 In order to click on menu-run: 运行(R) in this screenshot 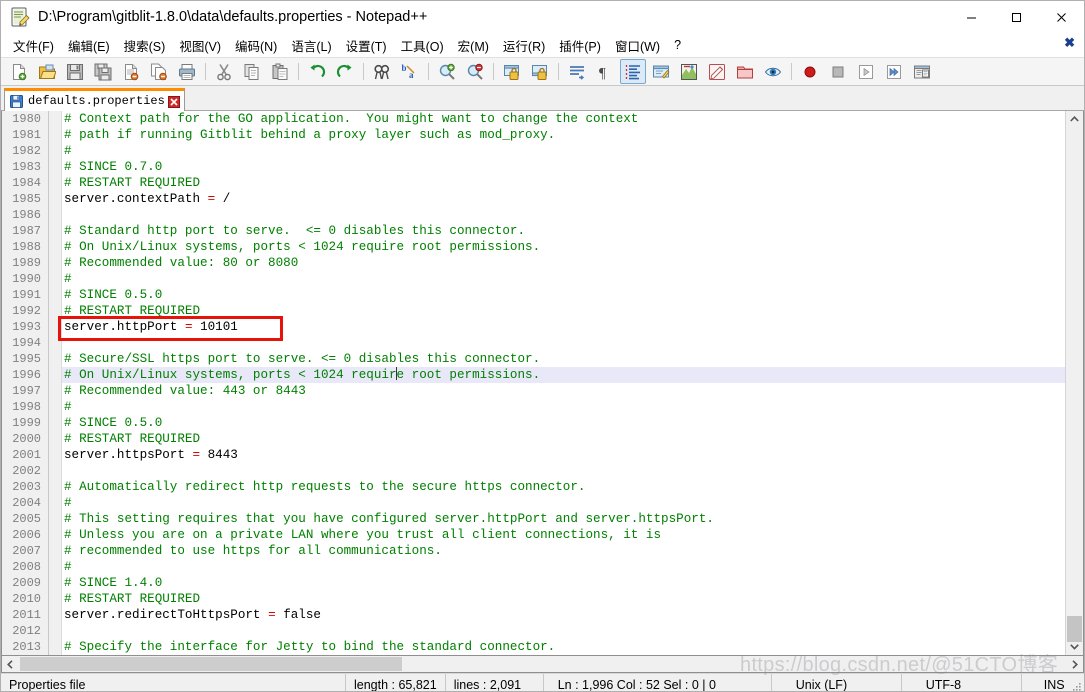, I will do `click(524, 45)`.